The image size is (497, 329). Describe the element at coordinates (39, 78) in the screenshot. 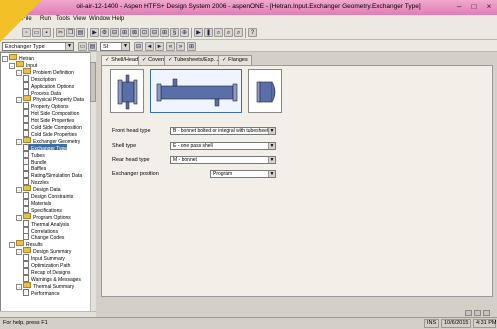

I see `tree-item: Description` at that location.